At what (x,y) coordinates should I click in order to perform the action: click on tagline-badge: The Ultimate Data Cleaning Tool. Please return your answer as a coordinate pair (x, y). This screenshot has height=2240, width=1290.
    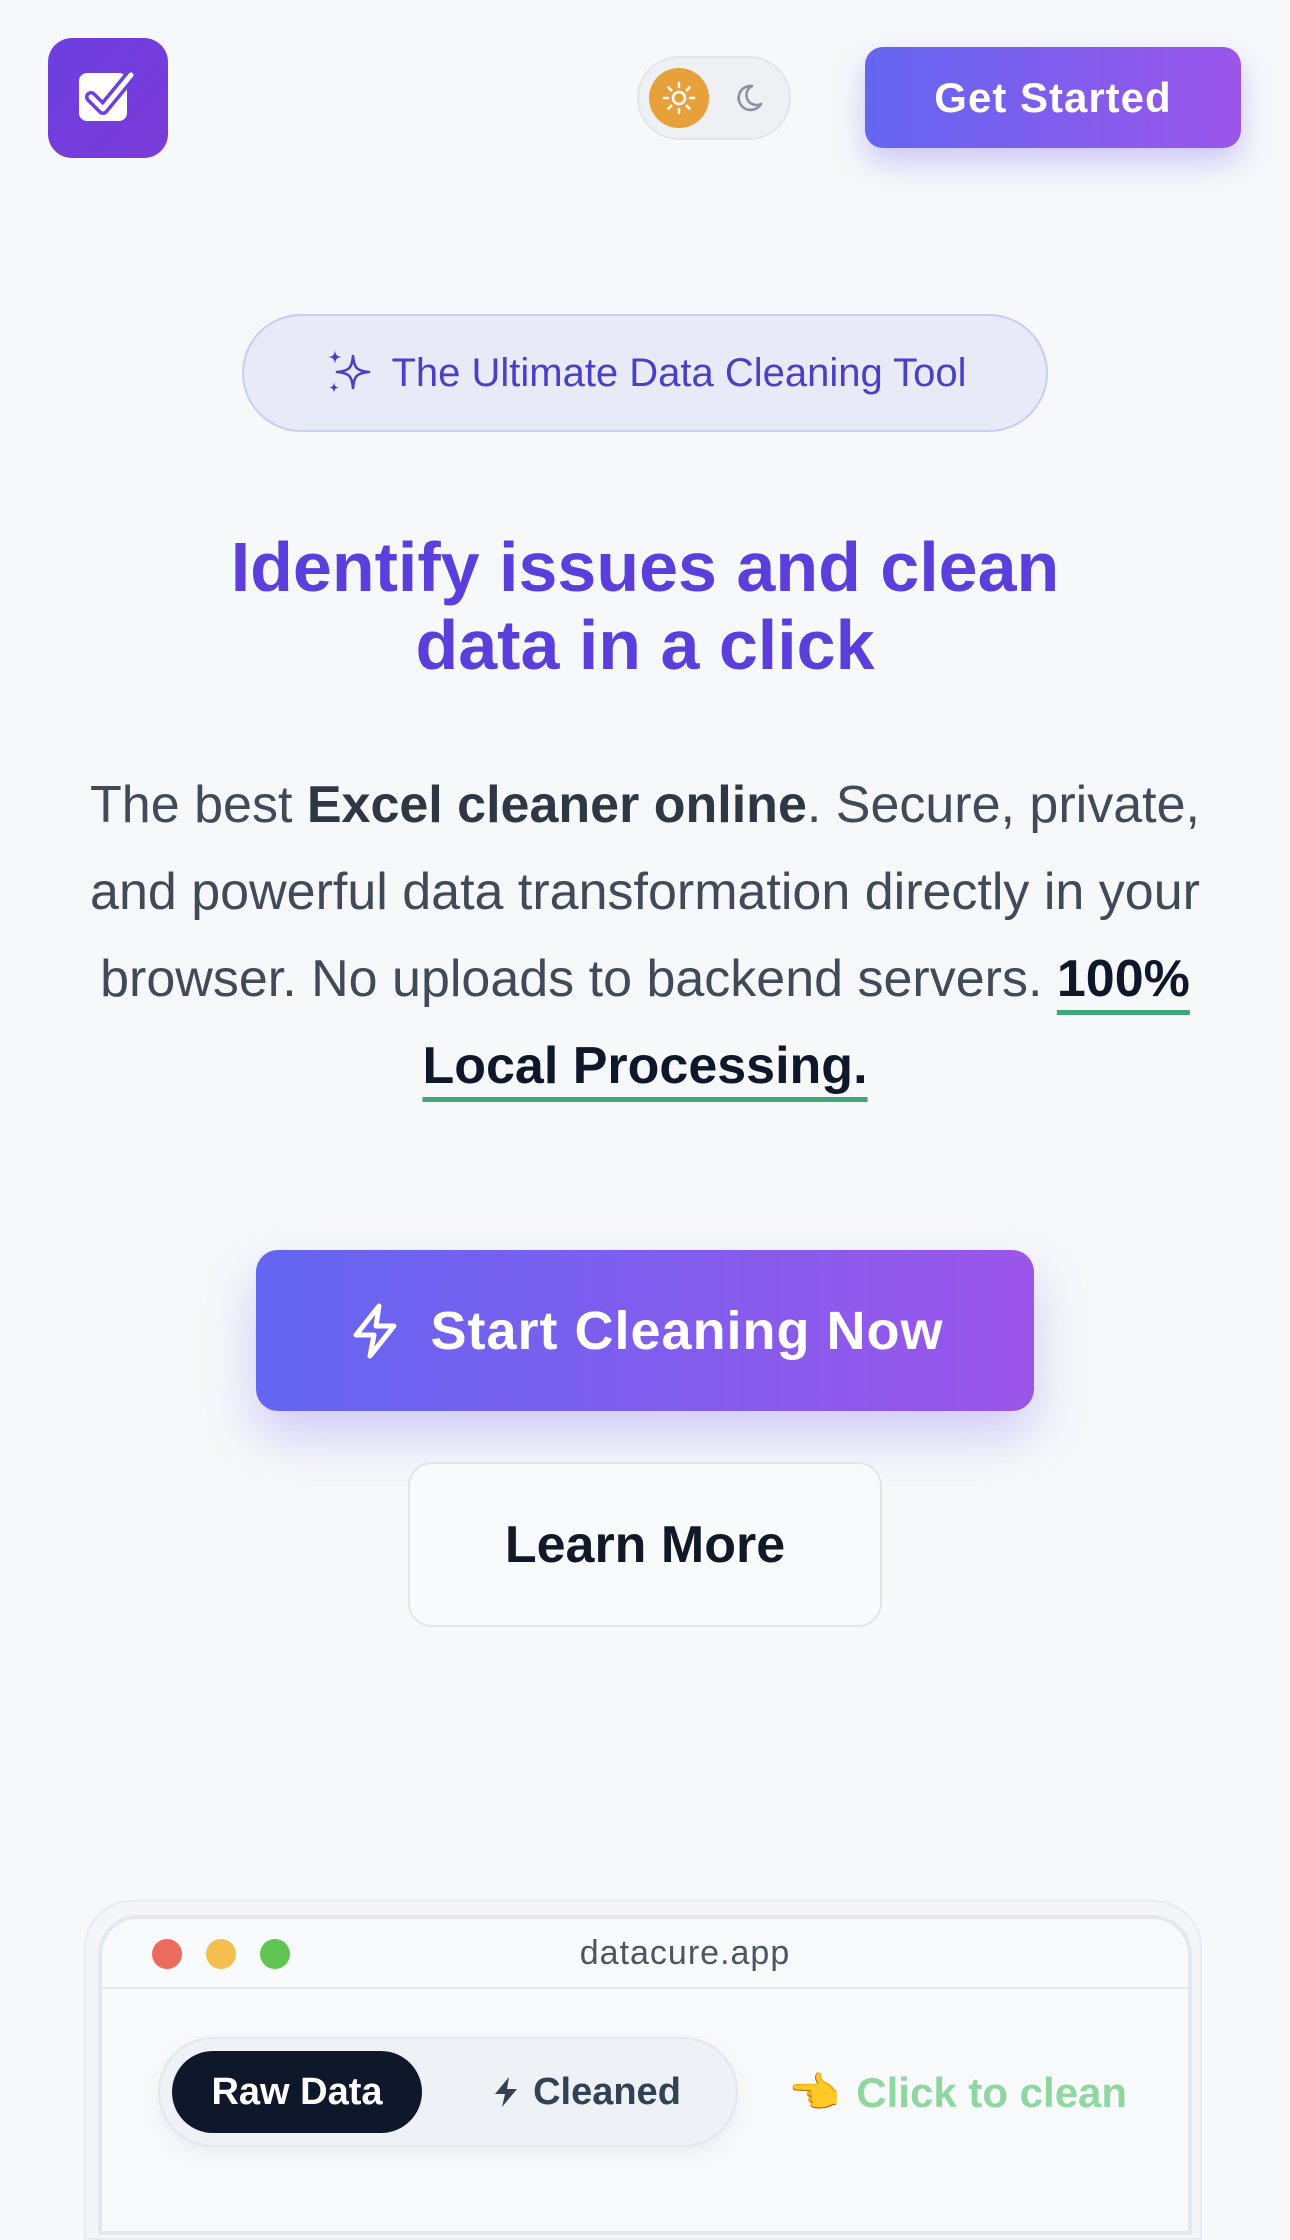
    Looking at the image, I should click on (645, 373).